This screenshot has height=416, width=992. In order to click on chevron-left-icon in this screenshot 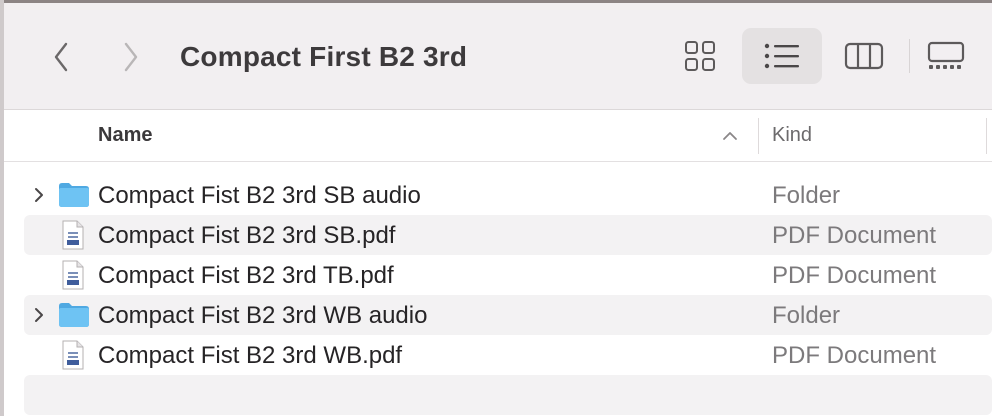, I will do `click(61, 57)`.